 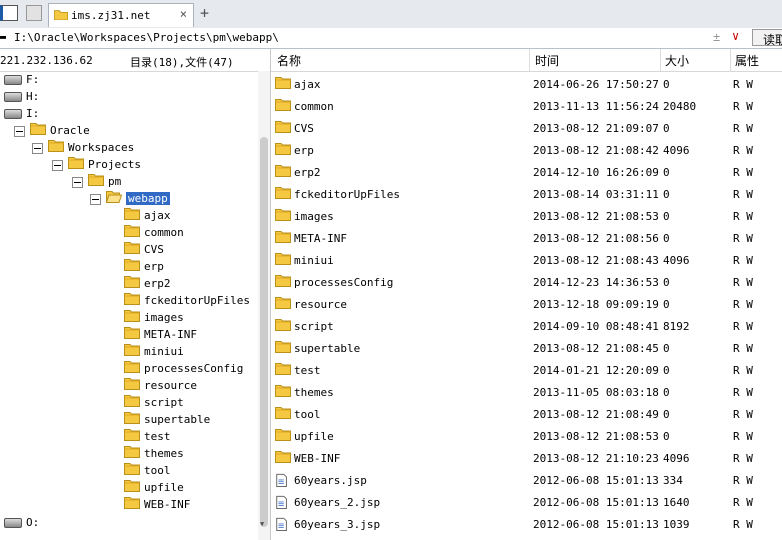 What do you see at coordinates (154, 266) in the screenshot?
I see `tree-label: erp` at bounding box center [154, 266].